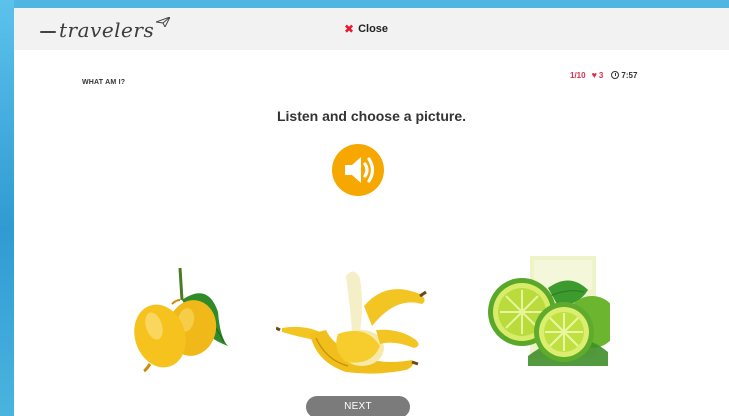 This screenshot has width=729, height=416. I want to click on quiz-stats: 1/10 ♥ 3 7:57, so click(603, 75).